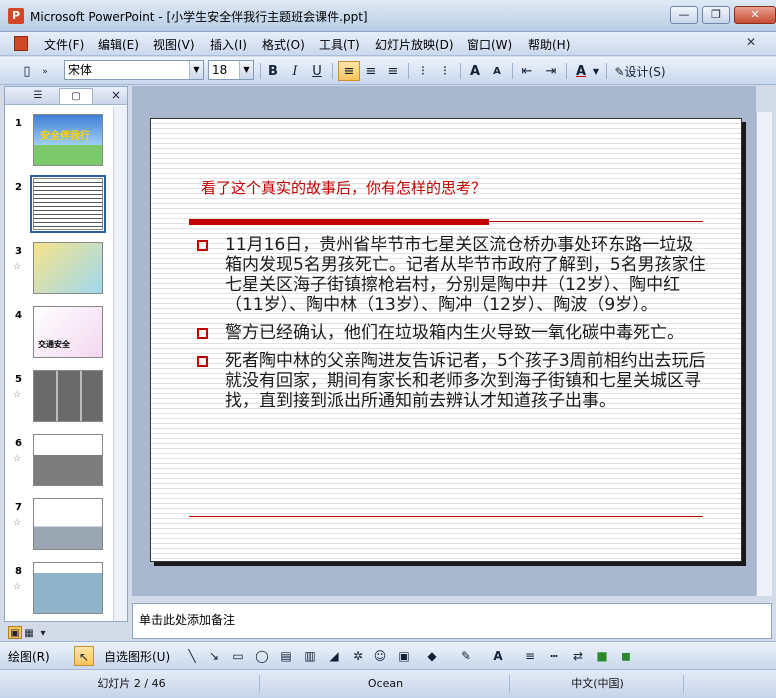 The height and width of the screenshot is (698, 776). Describe the element at coordinates (283, 44) in the screenshot. I see `menu-format: 格式(O)` at that location.